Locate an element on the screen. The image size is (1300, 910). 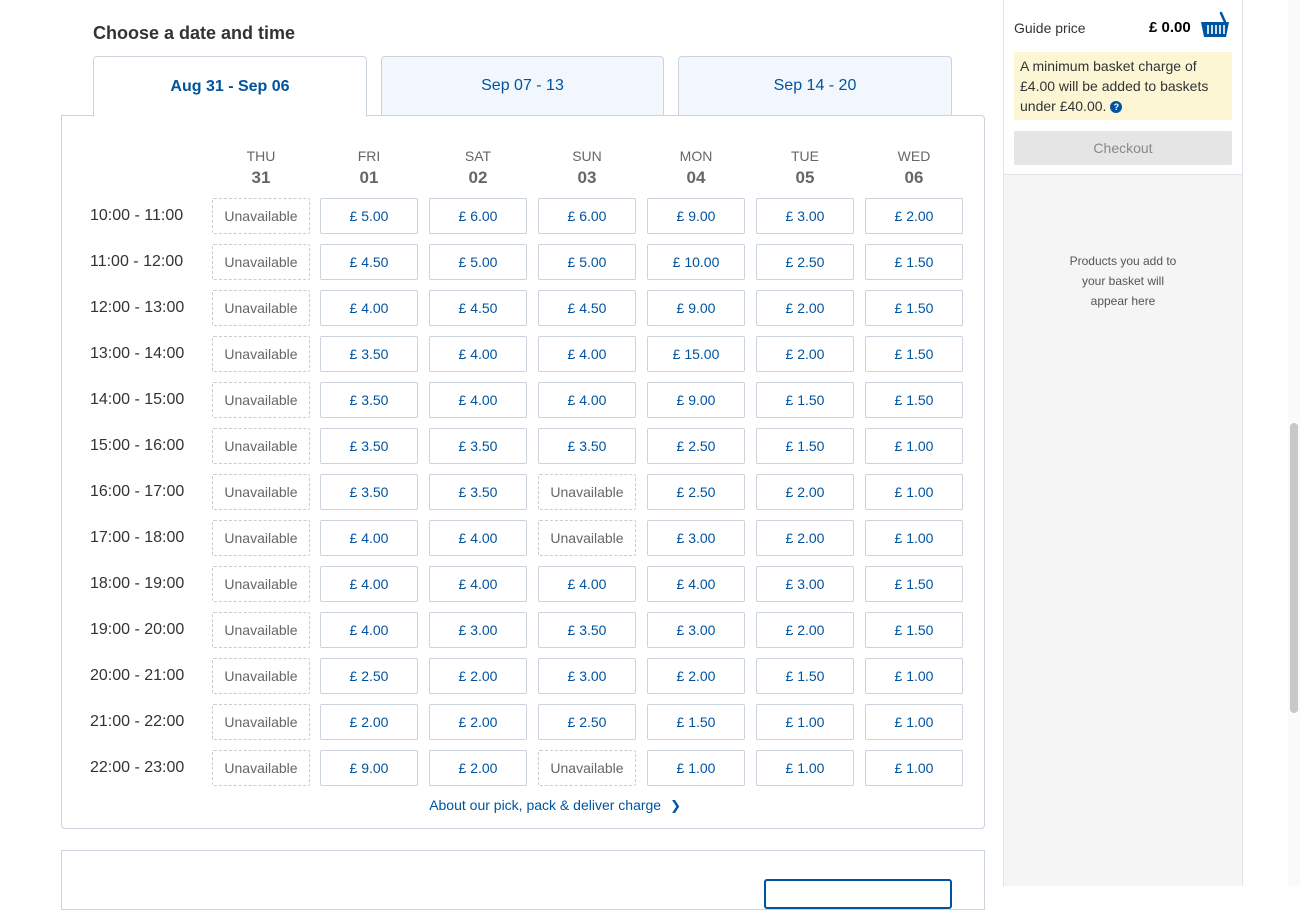
day-header: WED 06 is located at coordinates (914, 168).